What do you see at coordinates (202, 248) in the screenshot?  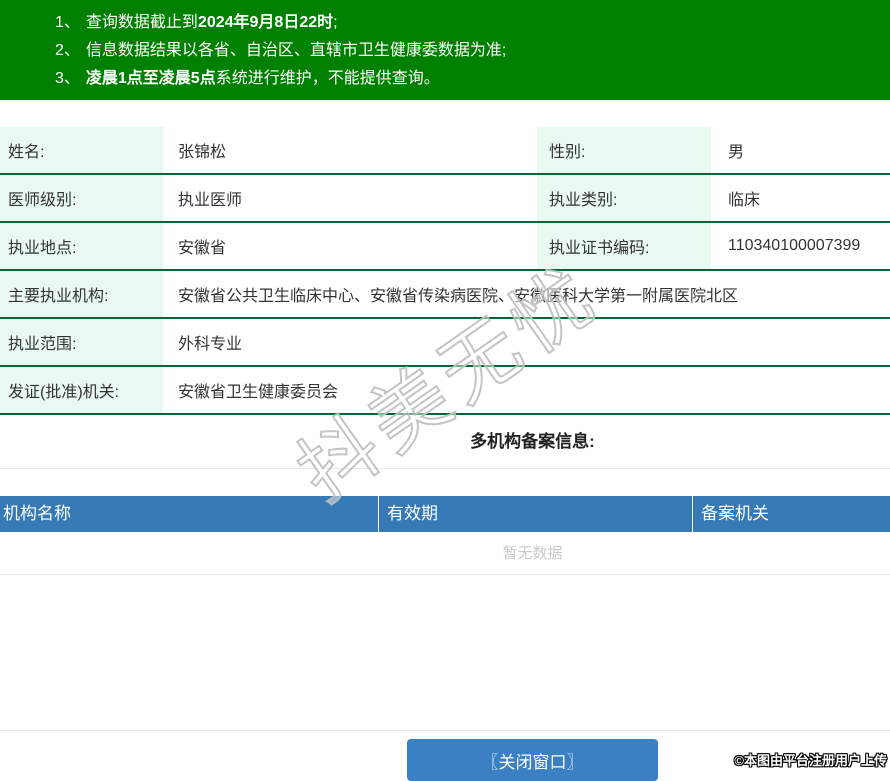 I see `practice-location-value: 安徽省` at bounding box center [202, 248].